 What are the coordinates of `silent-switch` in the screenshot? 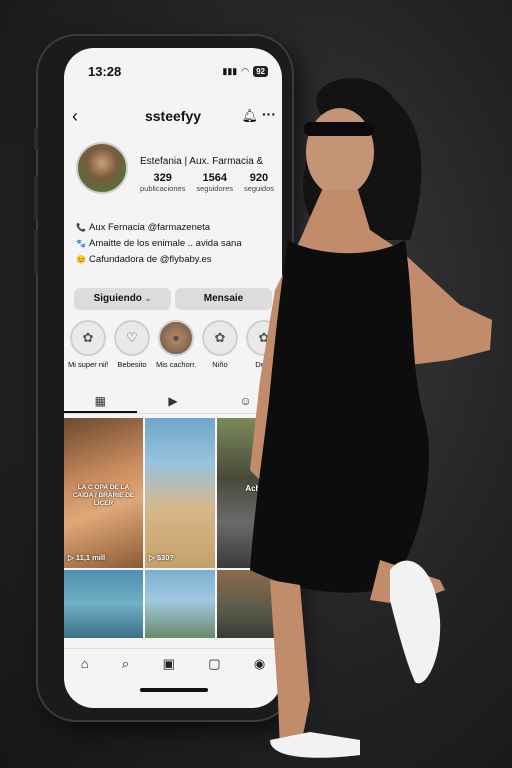 It's located at (36, 139).